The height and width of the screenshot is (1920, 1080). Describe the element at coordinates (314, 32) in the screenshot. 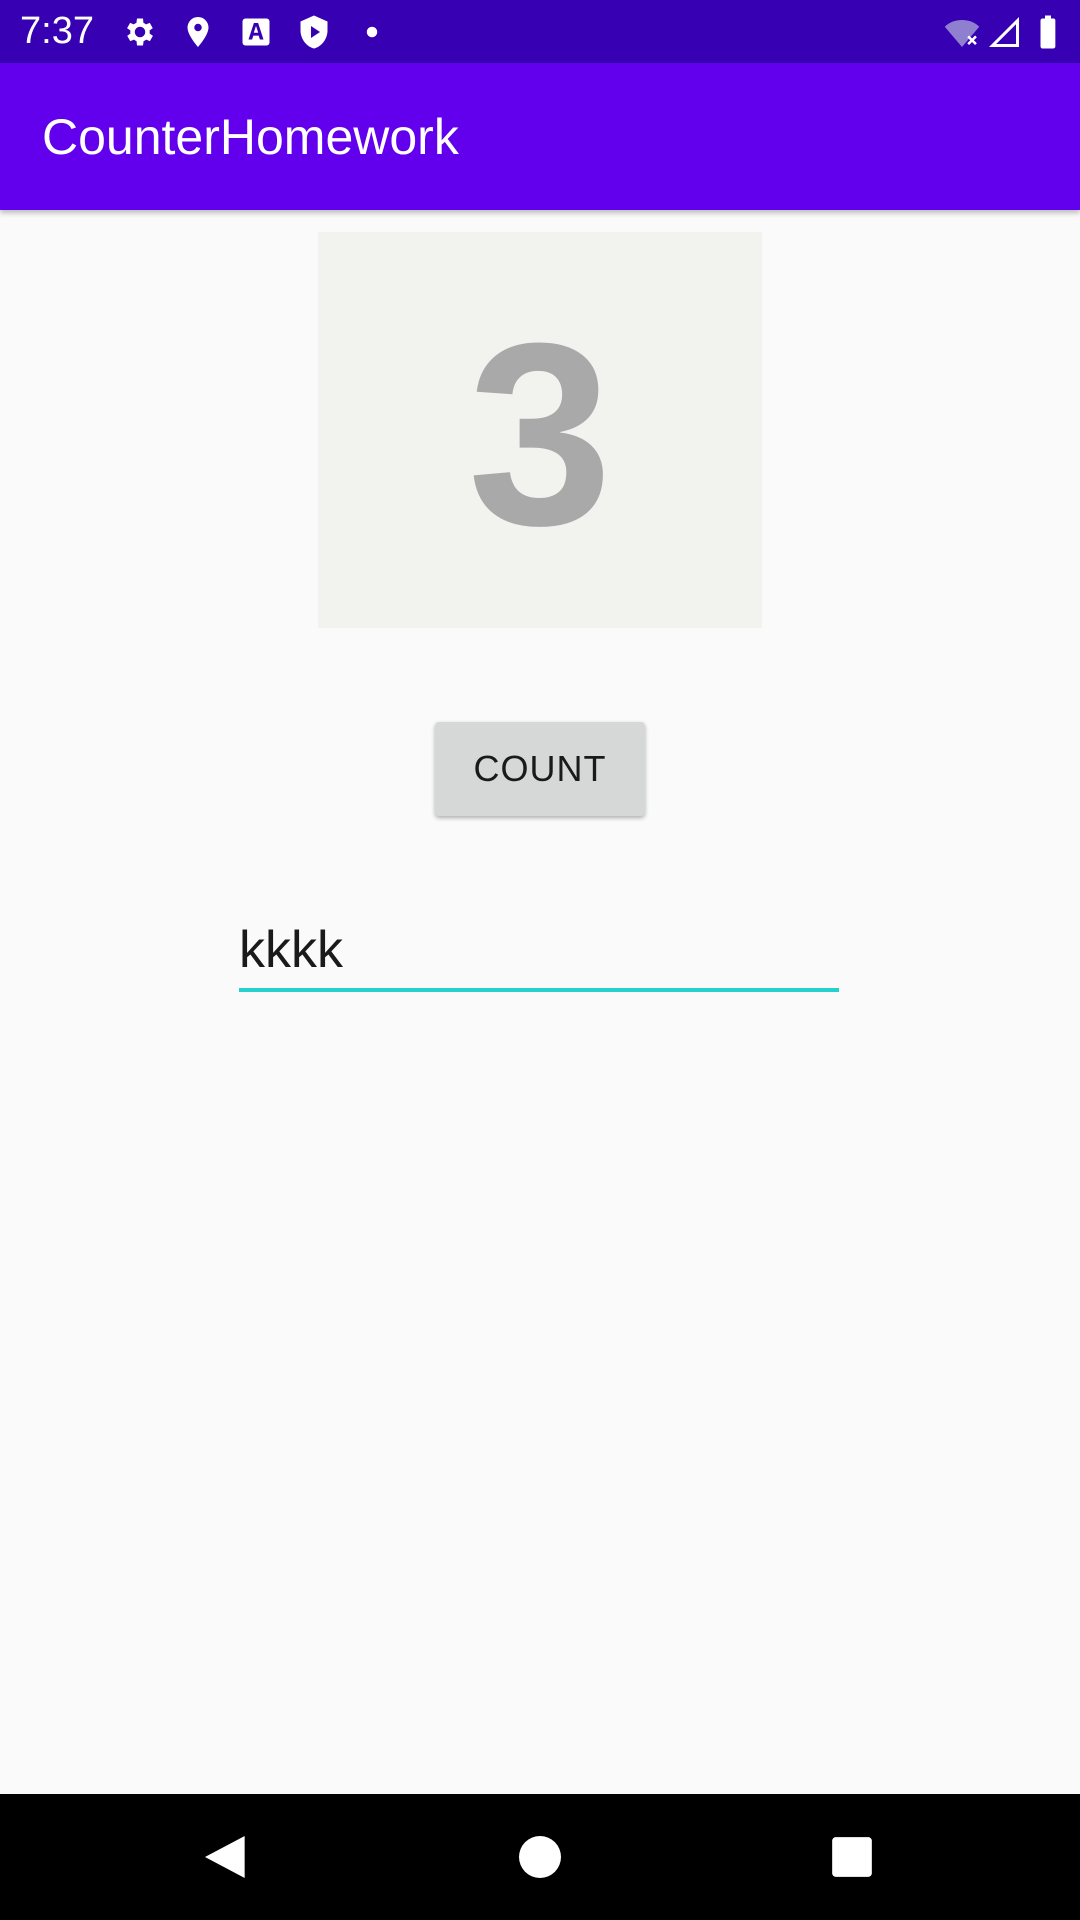

I see `play-shield-icon` at that location.